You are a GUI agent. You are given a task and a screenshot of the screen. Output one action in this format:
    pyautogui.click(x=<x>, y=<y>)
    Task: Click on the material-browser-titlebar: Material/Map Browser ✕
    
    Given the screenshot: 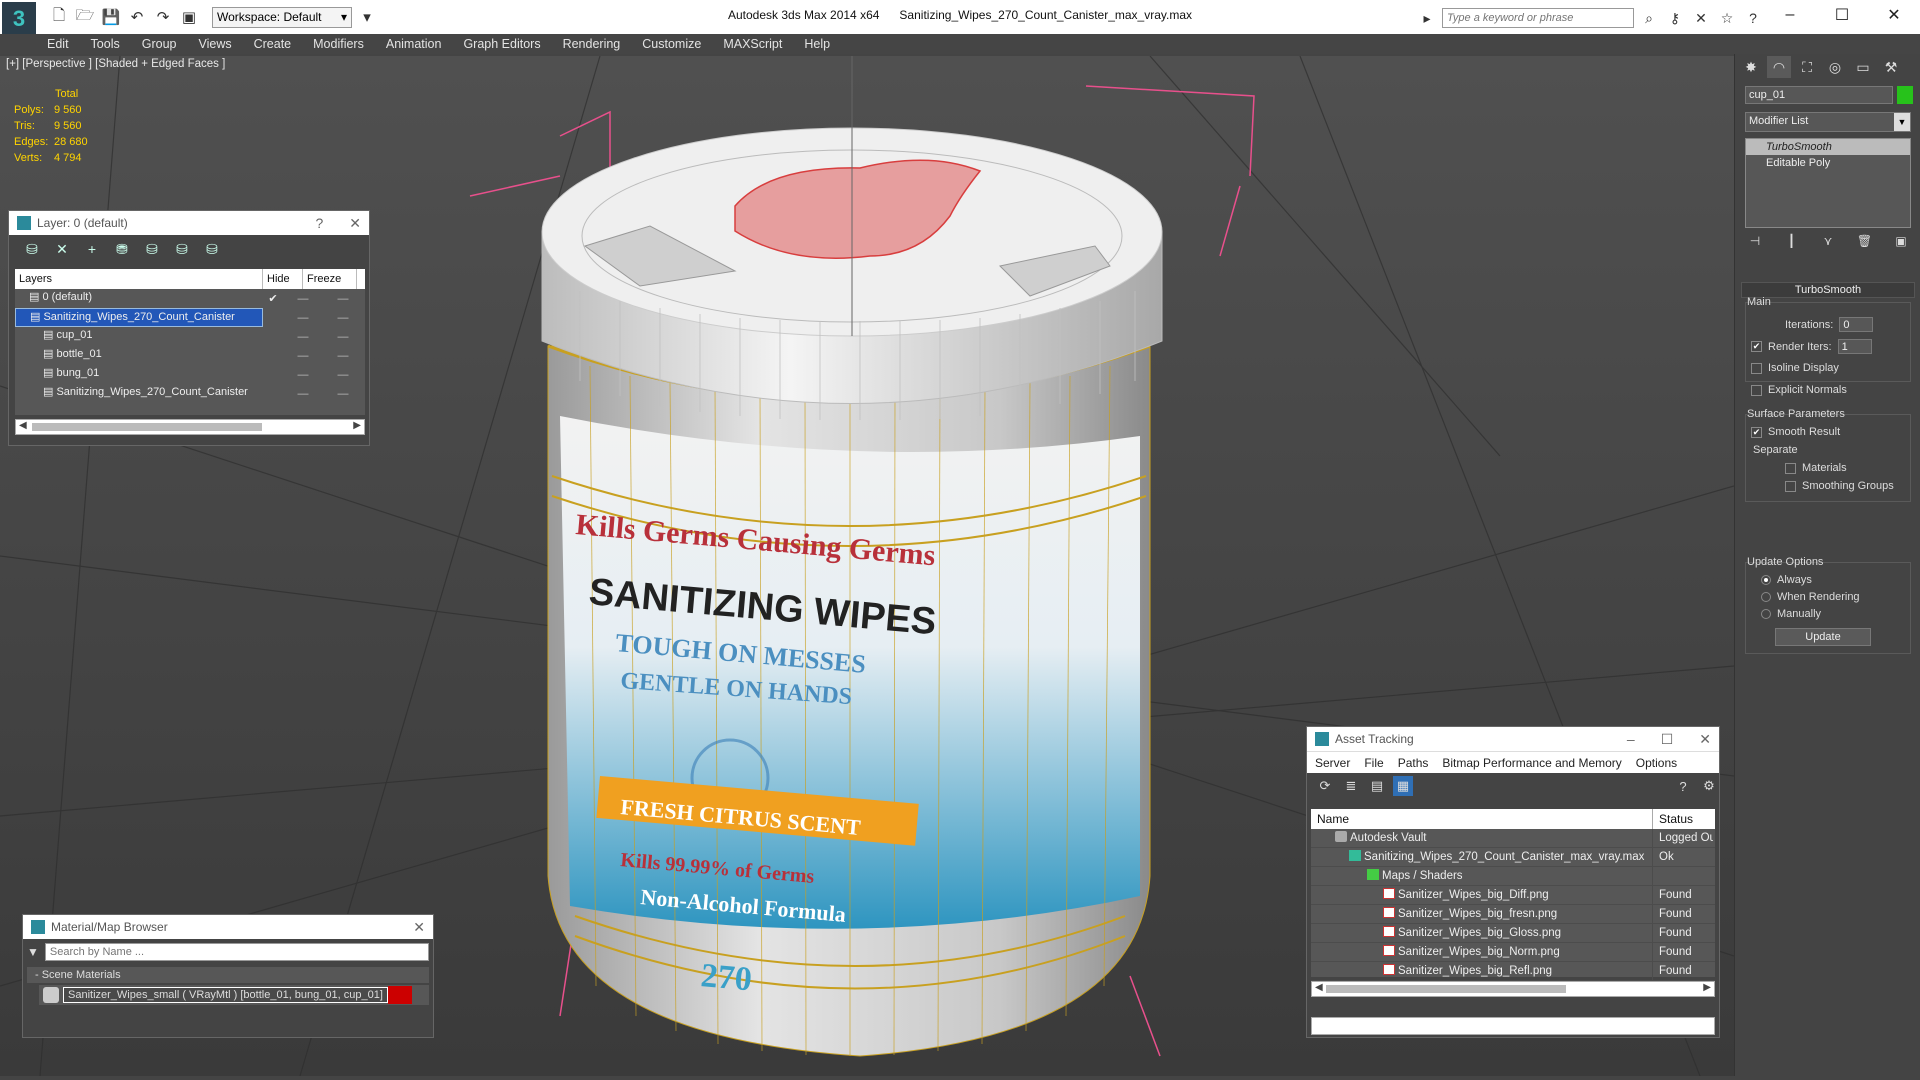 What is the action you would take?
    pyautogui.click(x=228, y=927)
    